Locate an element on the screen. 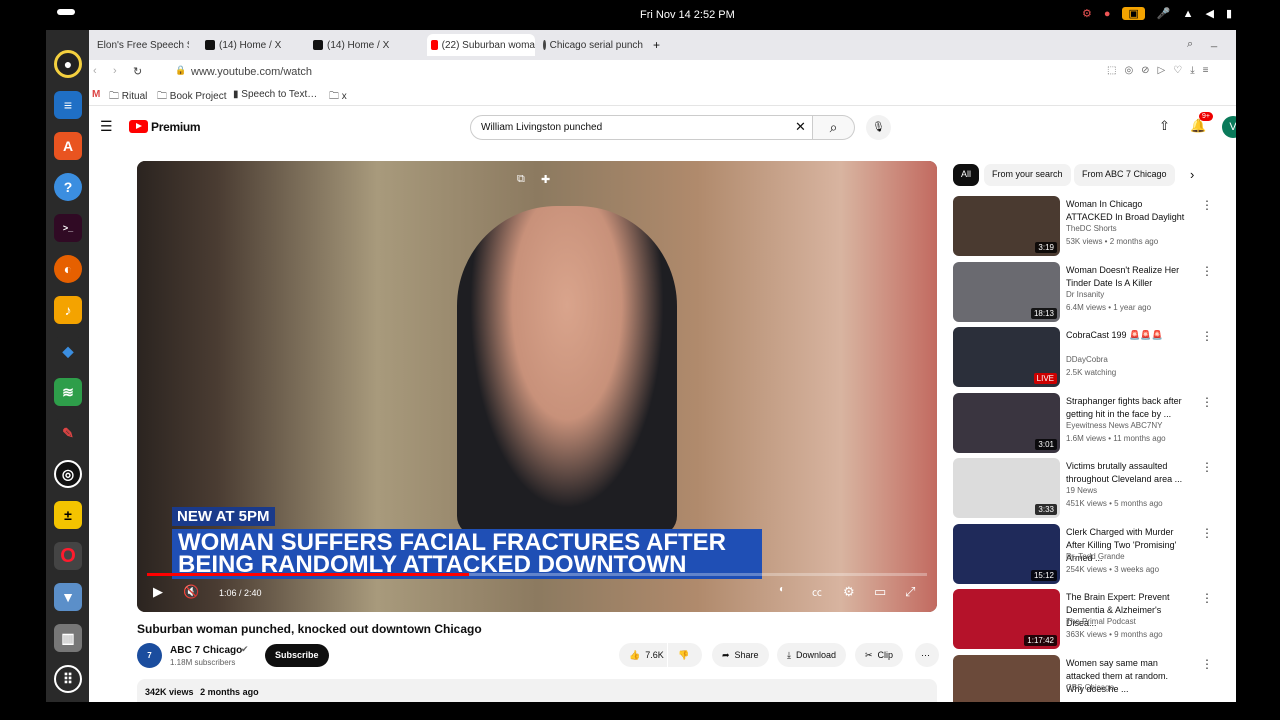 The height and width of the screenshot is (720, 1280). bookmark-x: 🗀 x is located at coordinates (338, 97).